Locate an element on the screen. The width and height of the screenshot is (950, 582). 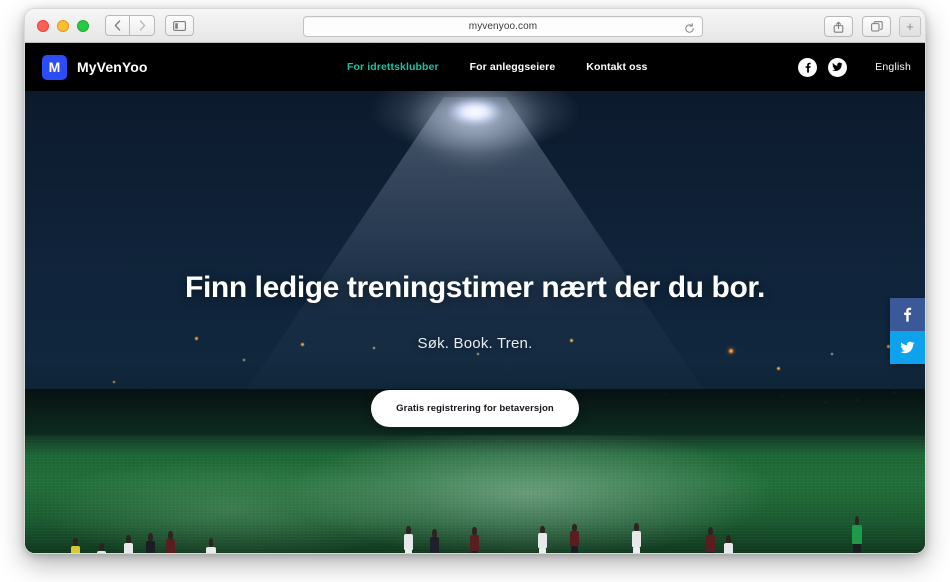
tabs-overview-button is located at coordinates (876, 26).